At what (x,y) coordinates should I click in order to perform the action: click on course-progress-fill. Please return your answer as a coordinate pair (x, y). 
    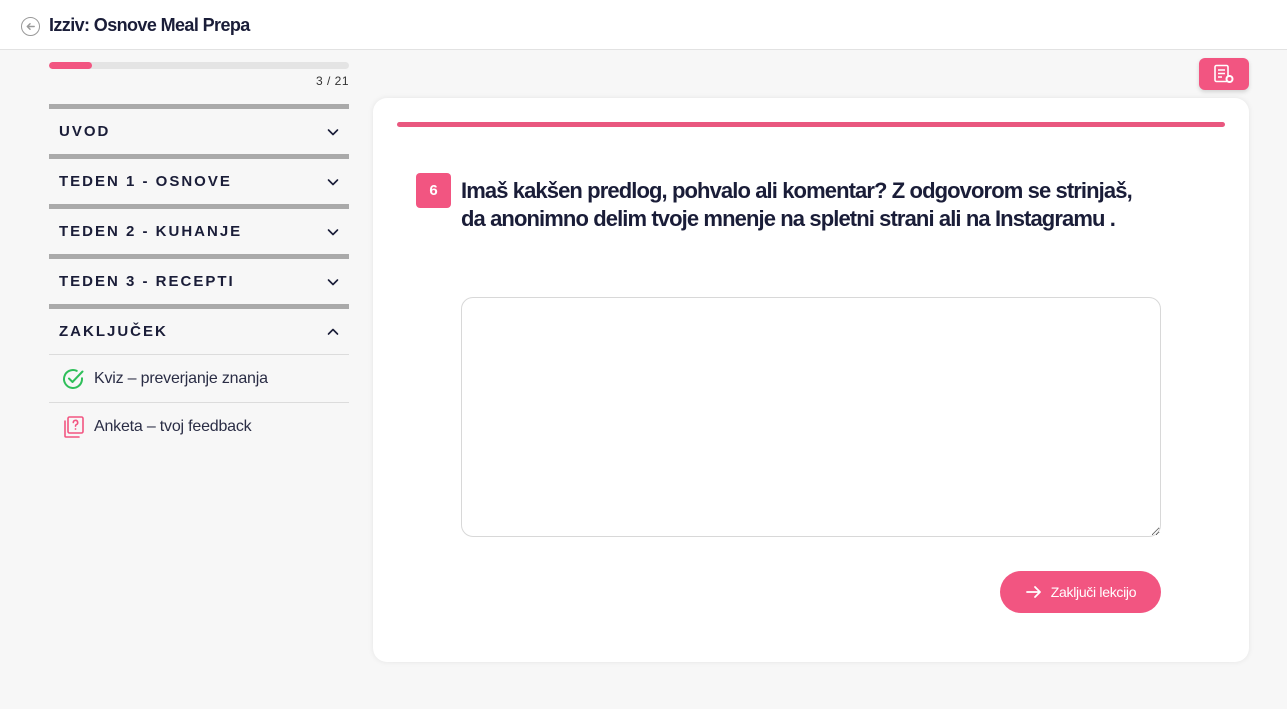
    Looking at the image, I should click on (70, 65).